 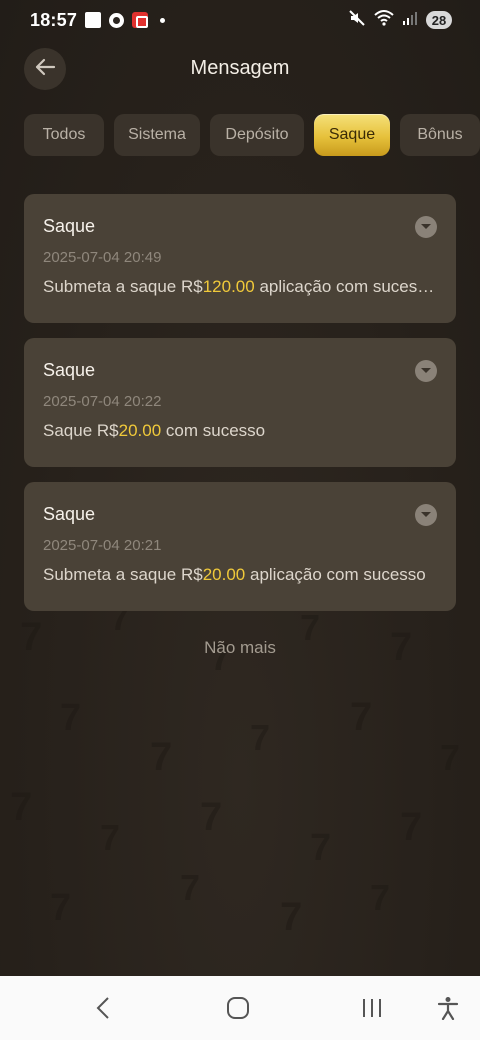 What do you see at coordinates (213, 430) in the screenshot?
I see `message-text: com sucesso` at bounding box center [213, 430].